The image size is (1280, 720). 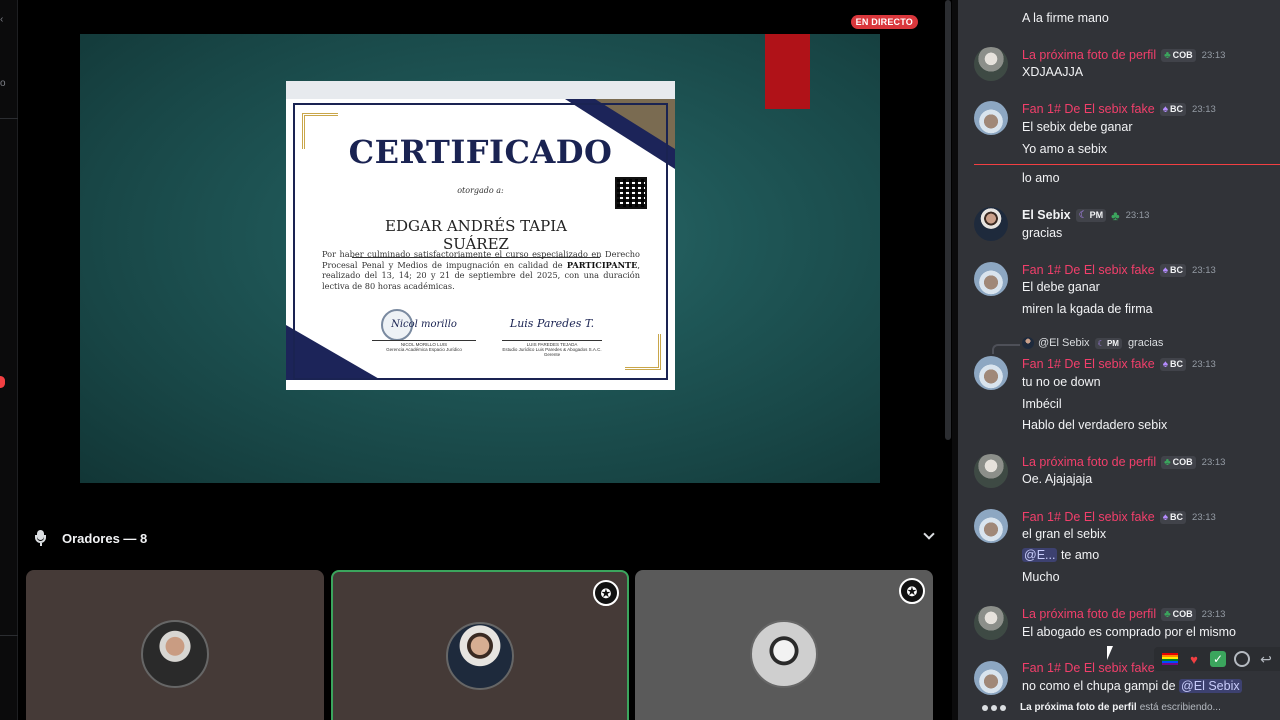 What do you see at coordinates (3, 83) in the screenshot?
I see `rail-glyph: o` at bounding box center [3, 83].